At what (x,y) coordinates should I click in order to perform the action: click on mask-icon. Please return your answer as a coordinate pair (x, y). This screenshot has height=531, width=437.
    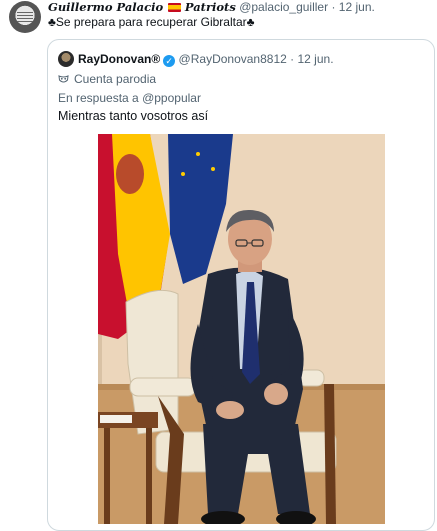
    Looking at the image, I should click on (63, 79).